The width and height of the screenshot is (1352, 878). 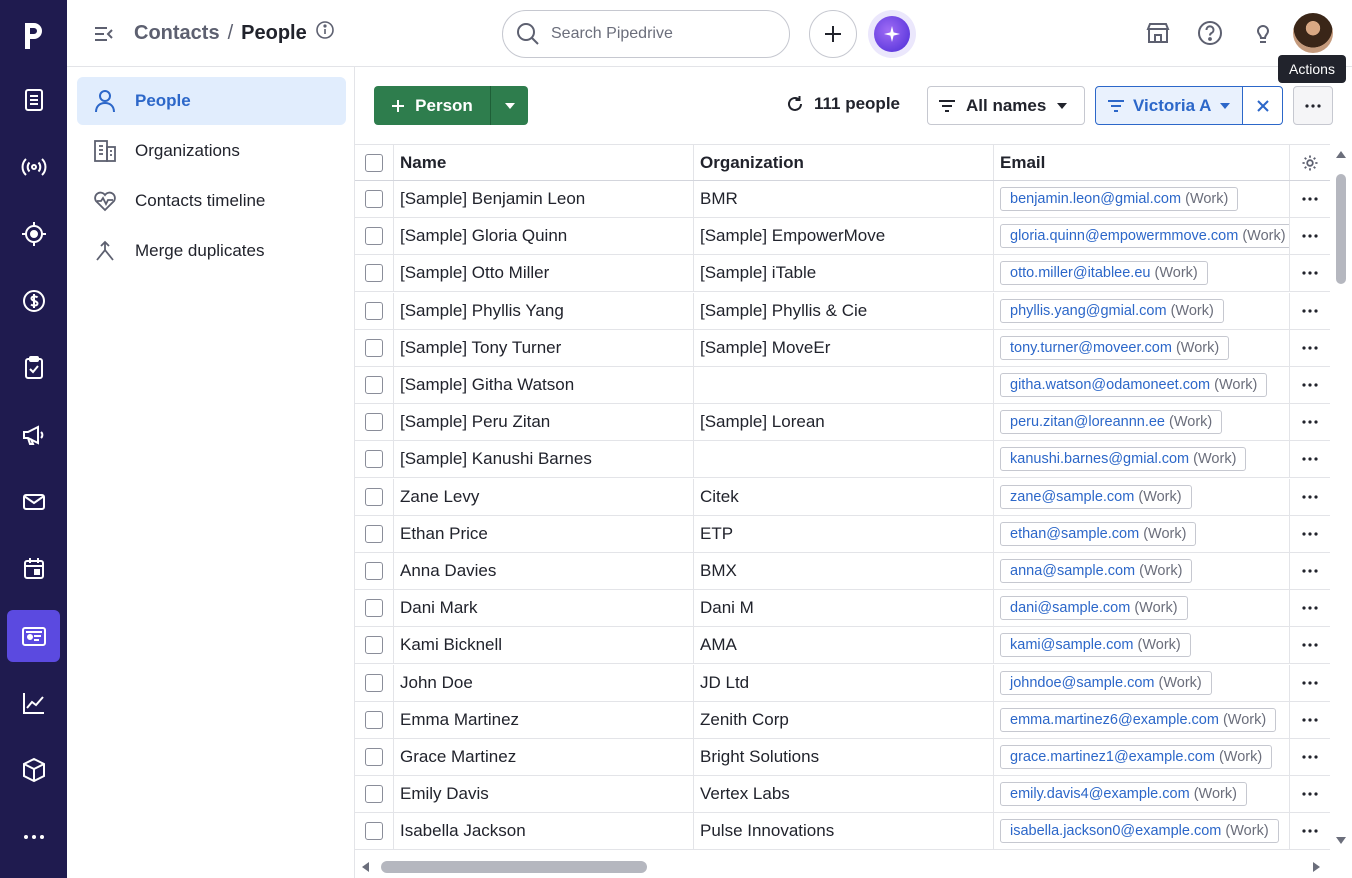 I want to click on email-pill: grace.martinez1@example.com (Work), so click(x=1136, y=757).